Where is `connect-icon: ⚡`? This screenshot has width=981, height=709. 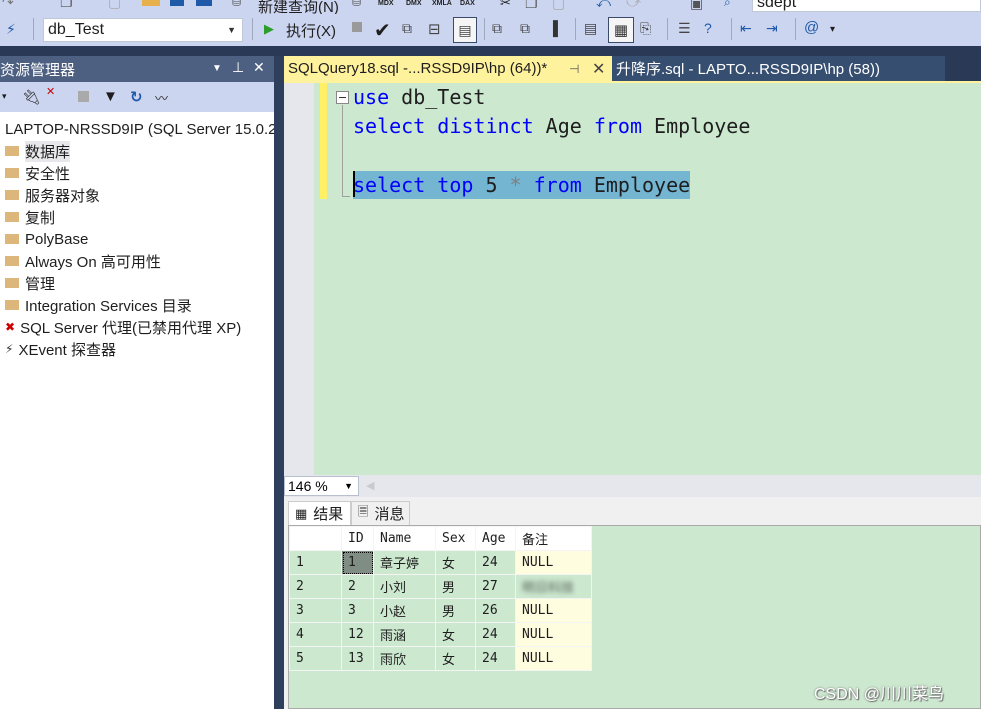
connect-icon: ⚡ is located at coordinates (11, 29).